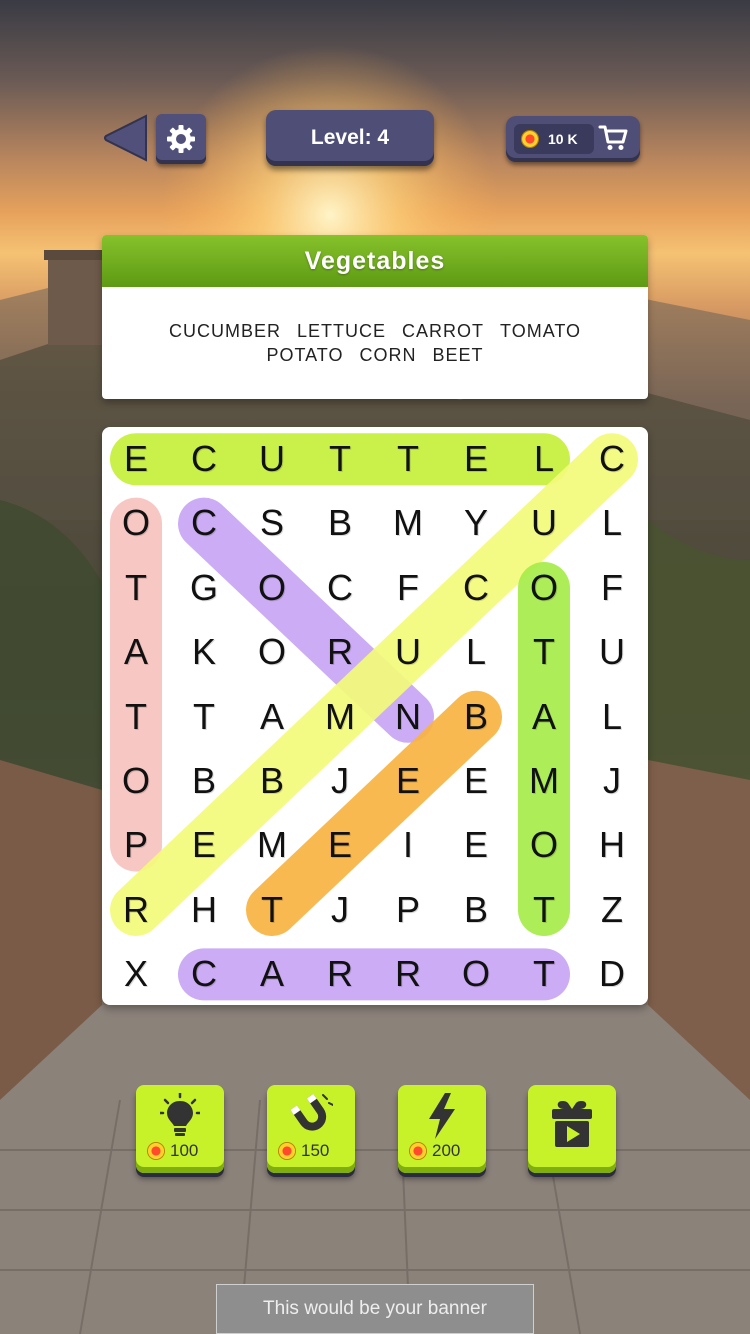 Image resolution: width=750 pixels, height=1334 pixels. Describe the element at coordinates (180, 1114) in the screenshot. I see `lightbulb-icon` at that location.